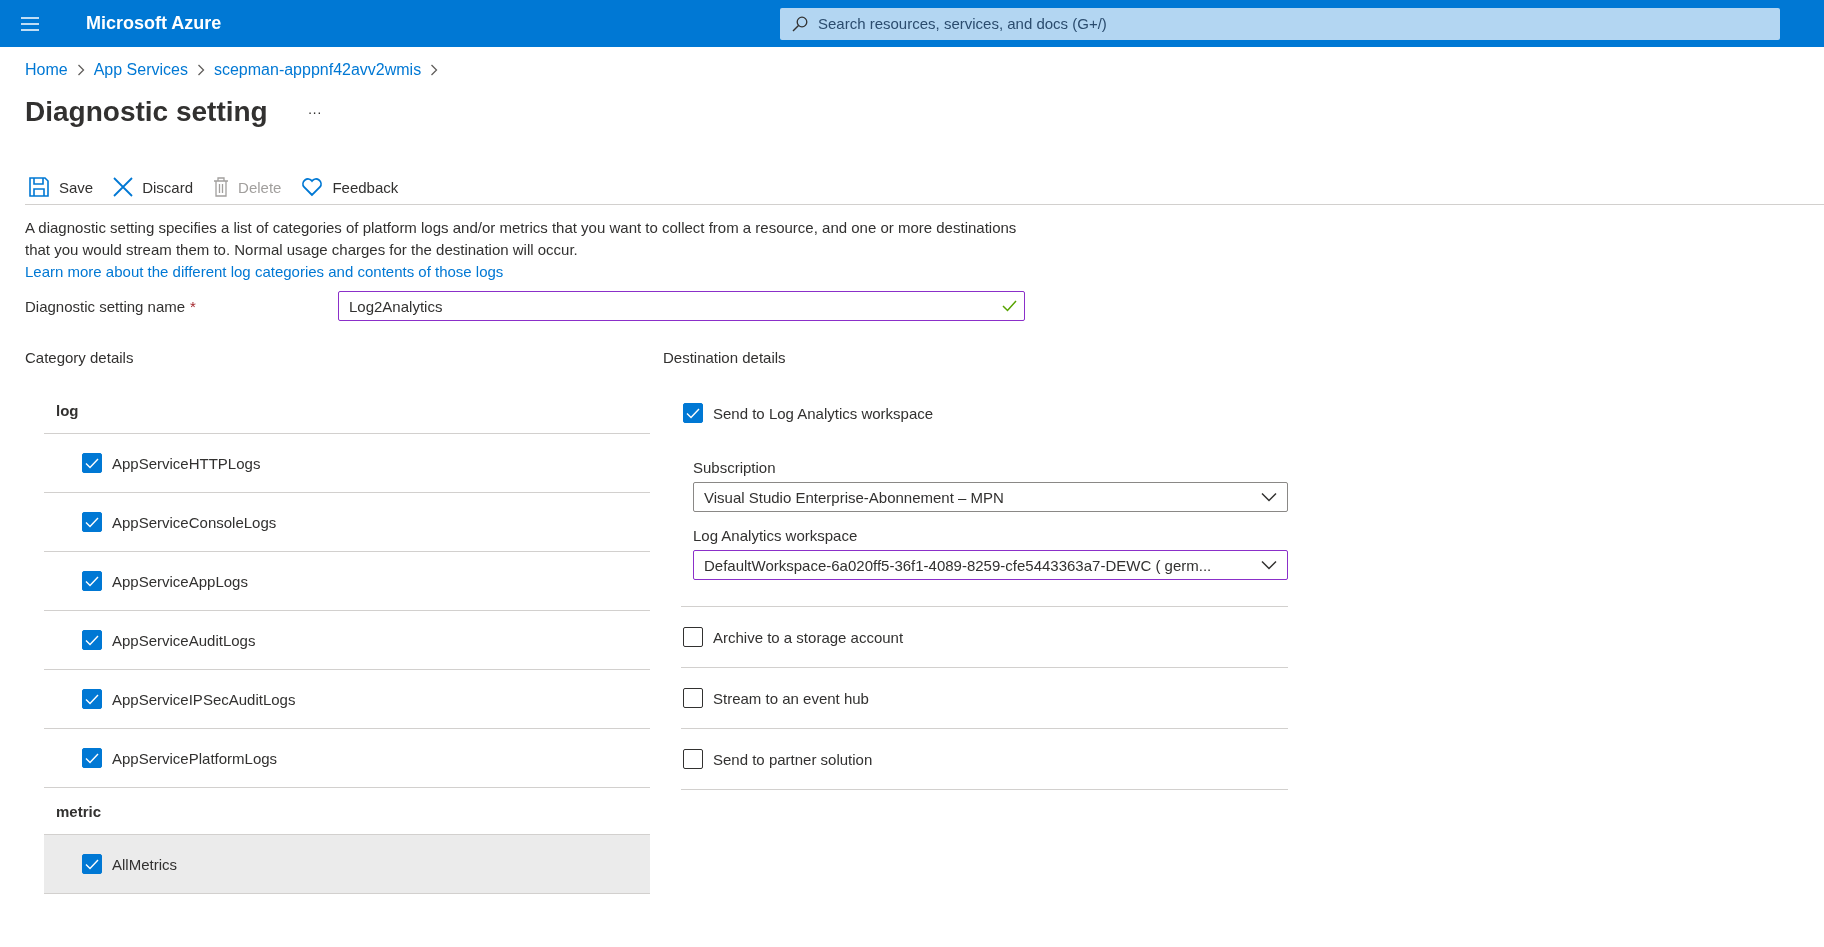  What do you see at coordinates (347, 864) in the screenshot?
I see `selected-row: AllMetrics` at bounding box center [347, 864].